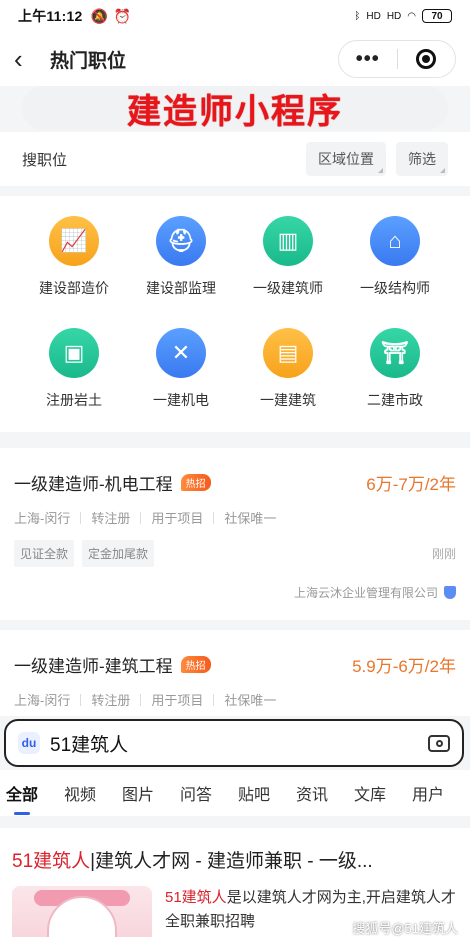  Describe the element at coordinates (235, 59) in the screenshot. I see `nav-bar: ‹ 热门职位 •••` at that location.